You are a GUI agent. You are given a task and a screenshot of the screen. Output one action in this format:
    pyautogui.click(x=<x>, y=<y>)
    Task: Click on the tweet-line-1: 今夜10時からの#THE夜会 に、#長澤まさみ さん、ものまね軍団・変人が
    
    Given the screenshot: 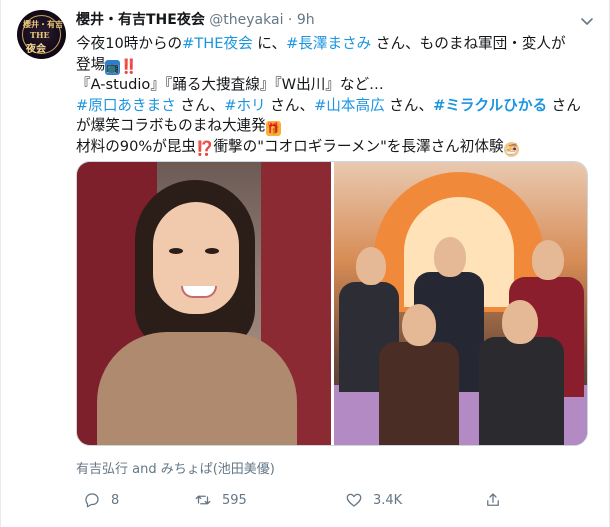 What is the action you would take?
    pyautogui.click(x=333, y=44)
    